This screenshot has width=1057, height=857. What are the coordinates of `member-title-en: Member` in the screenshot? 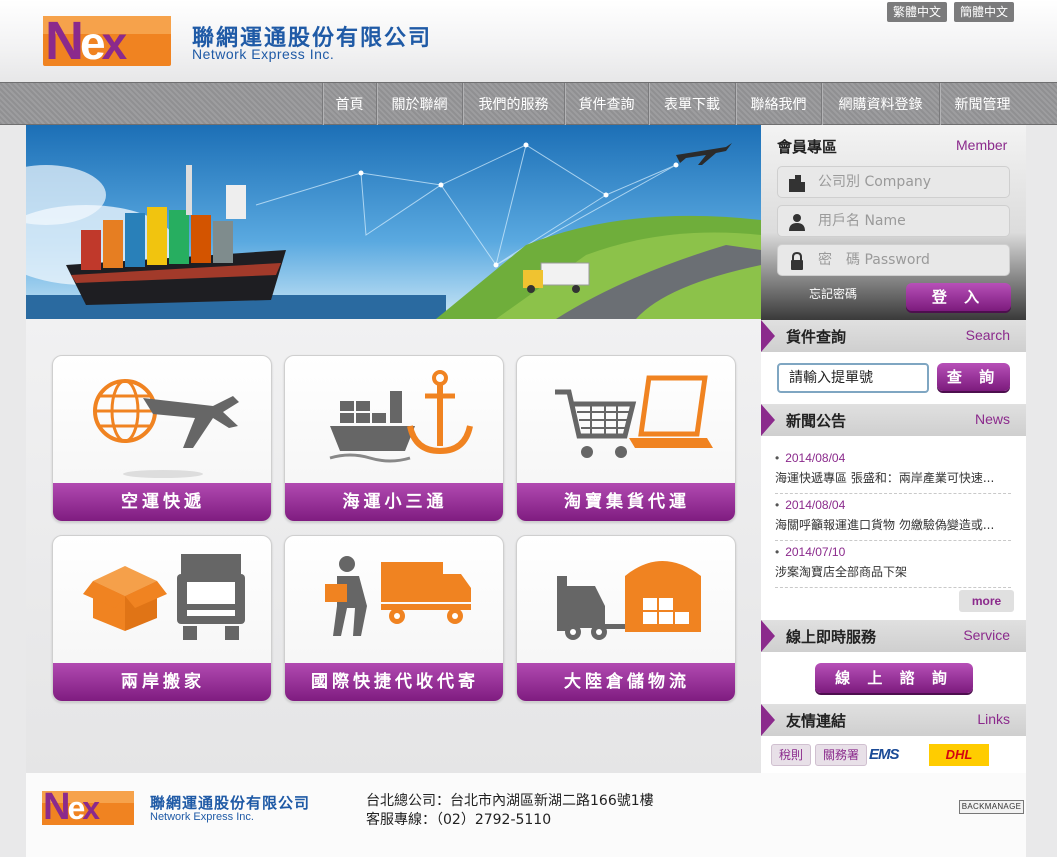 It's located at (982, 145).